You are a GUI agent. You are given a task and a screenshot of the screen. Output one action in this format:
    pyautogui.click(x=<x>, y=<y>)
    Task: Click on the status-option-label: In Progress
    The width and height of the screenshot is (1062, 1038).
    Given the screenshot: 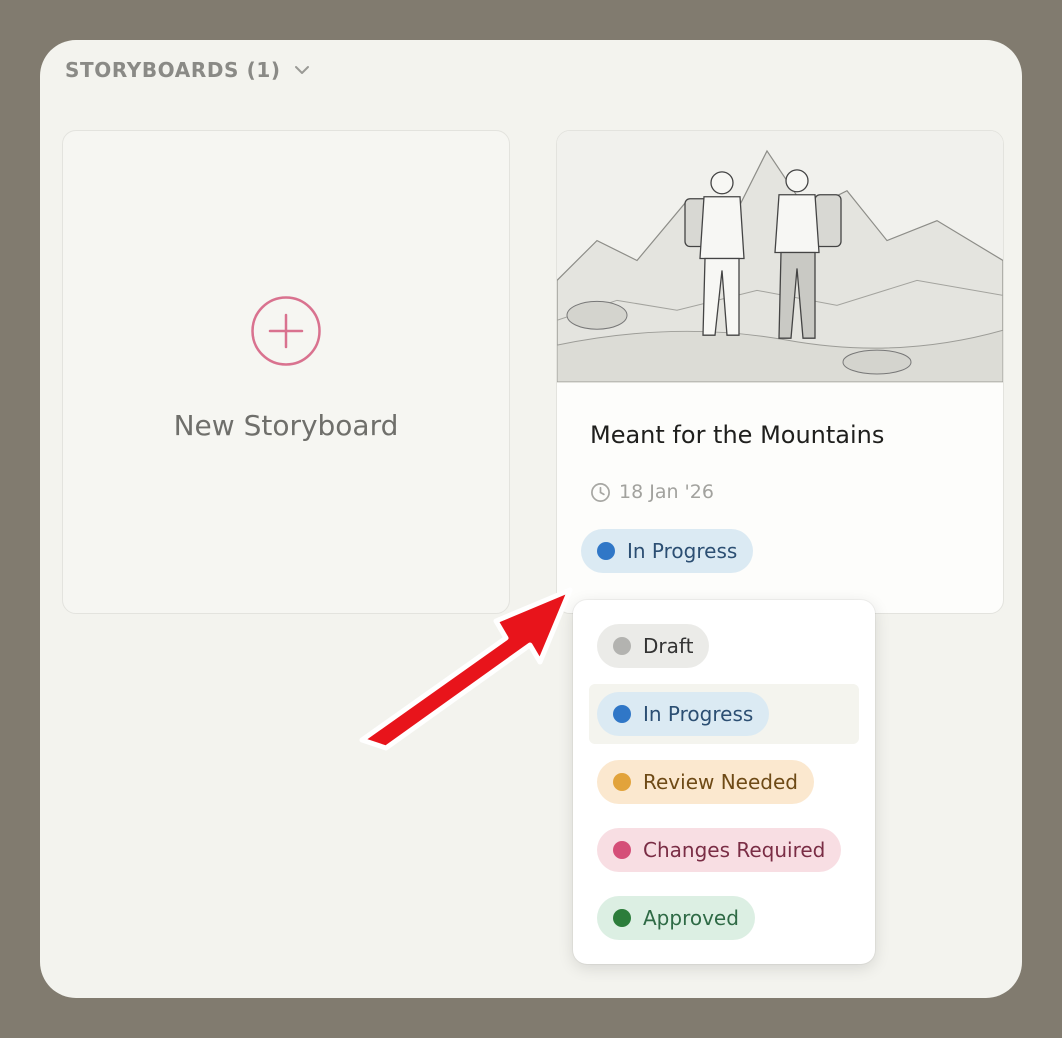 What is the action you would take?
    pyautogui.click(x=698, y=714)
    